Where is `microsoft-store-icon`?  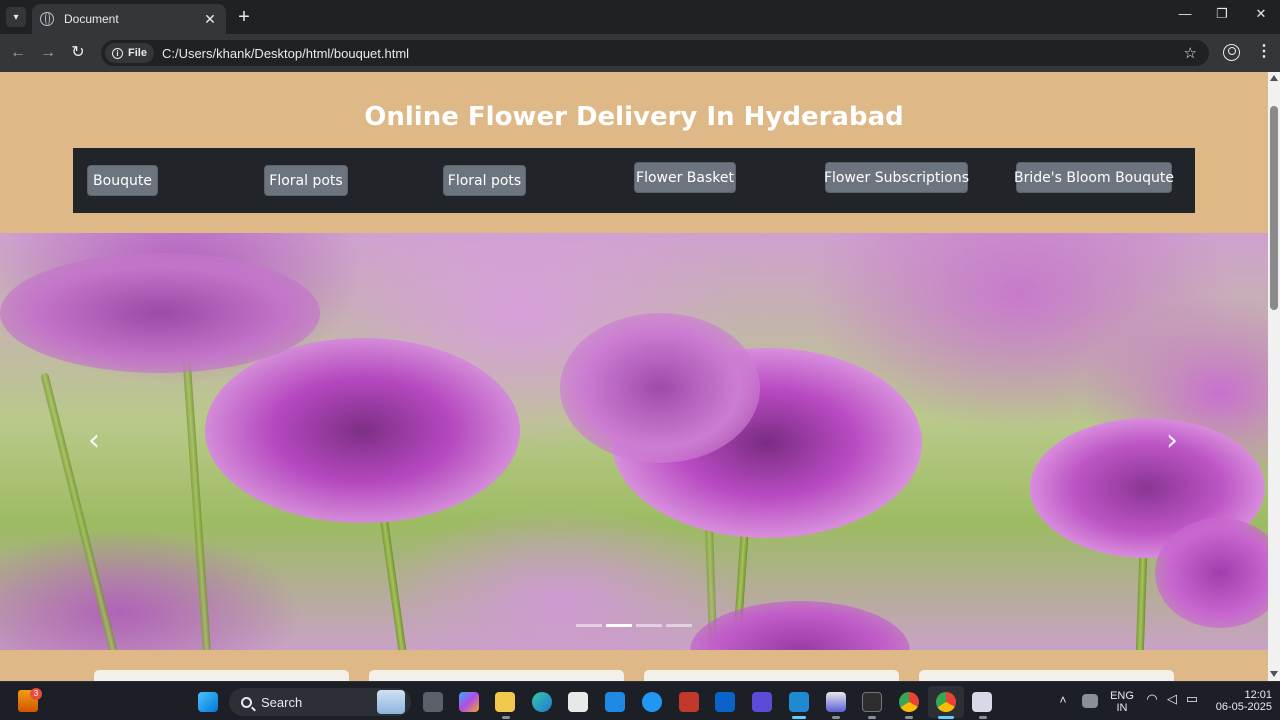
microsoft-store-icon is located at coordinates (578, 702).